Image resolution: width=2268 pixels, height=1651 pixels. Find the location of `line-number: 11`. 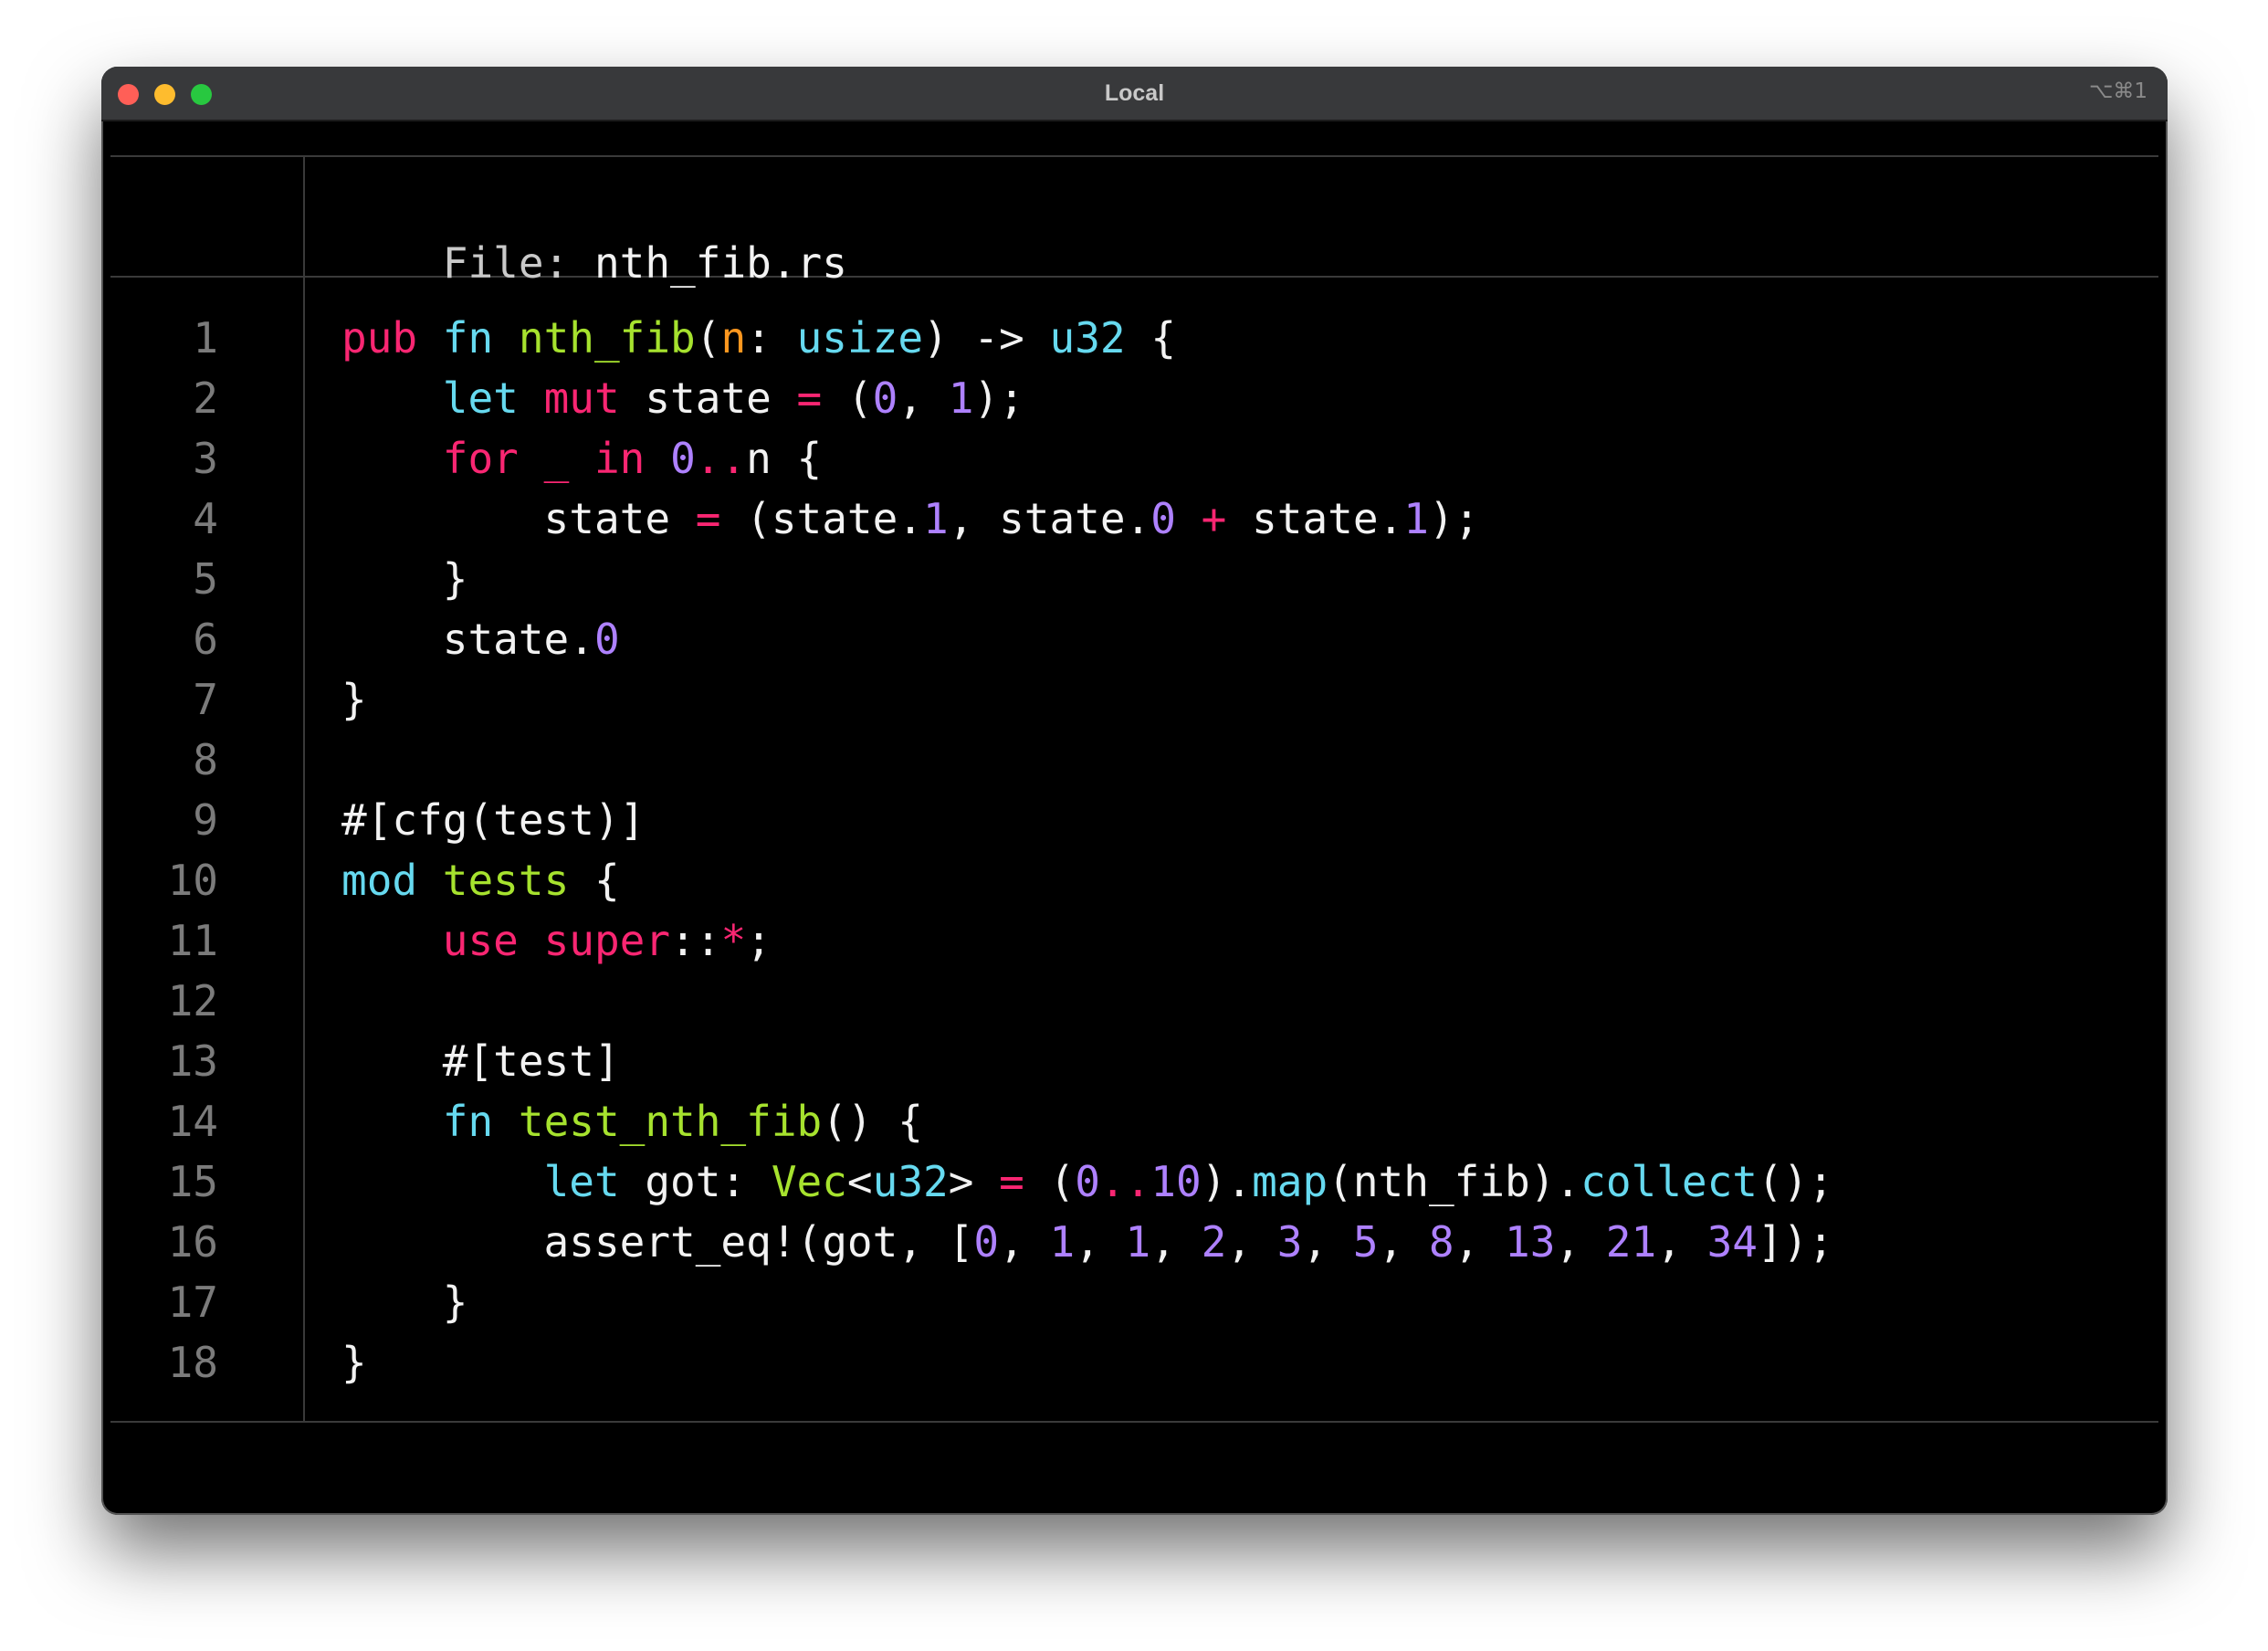

line-number: 11 is located at coordinates (192, 940).